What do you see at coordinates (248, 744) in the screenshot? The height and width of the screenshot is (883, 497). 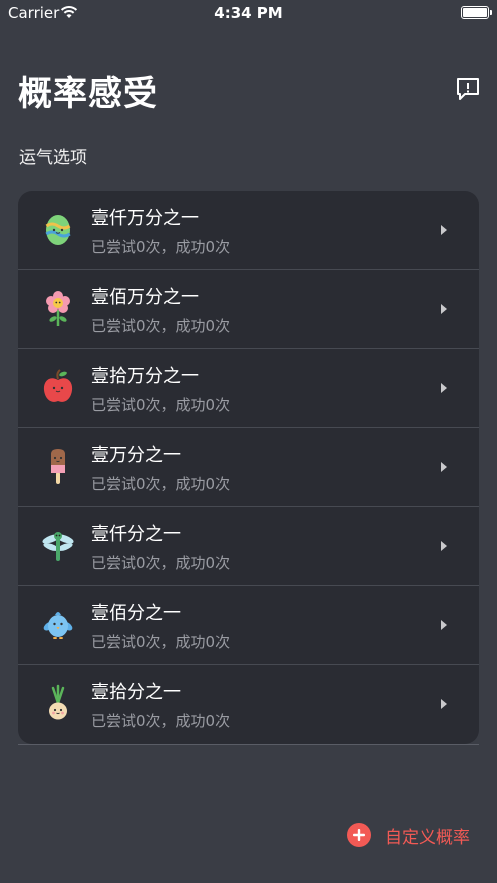 I see `list-divider` at bounding box center [248, 744].